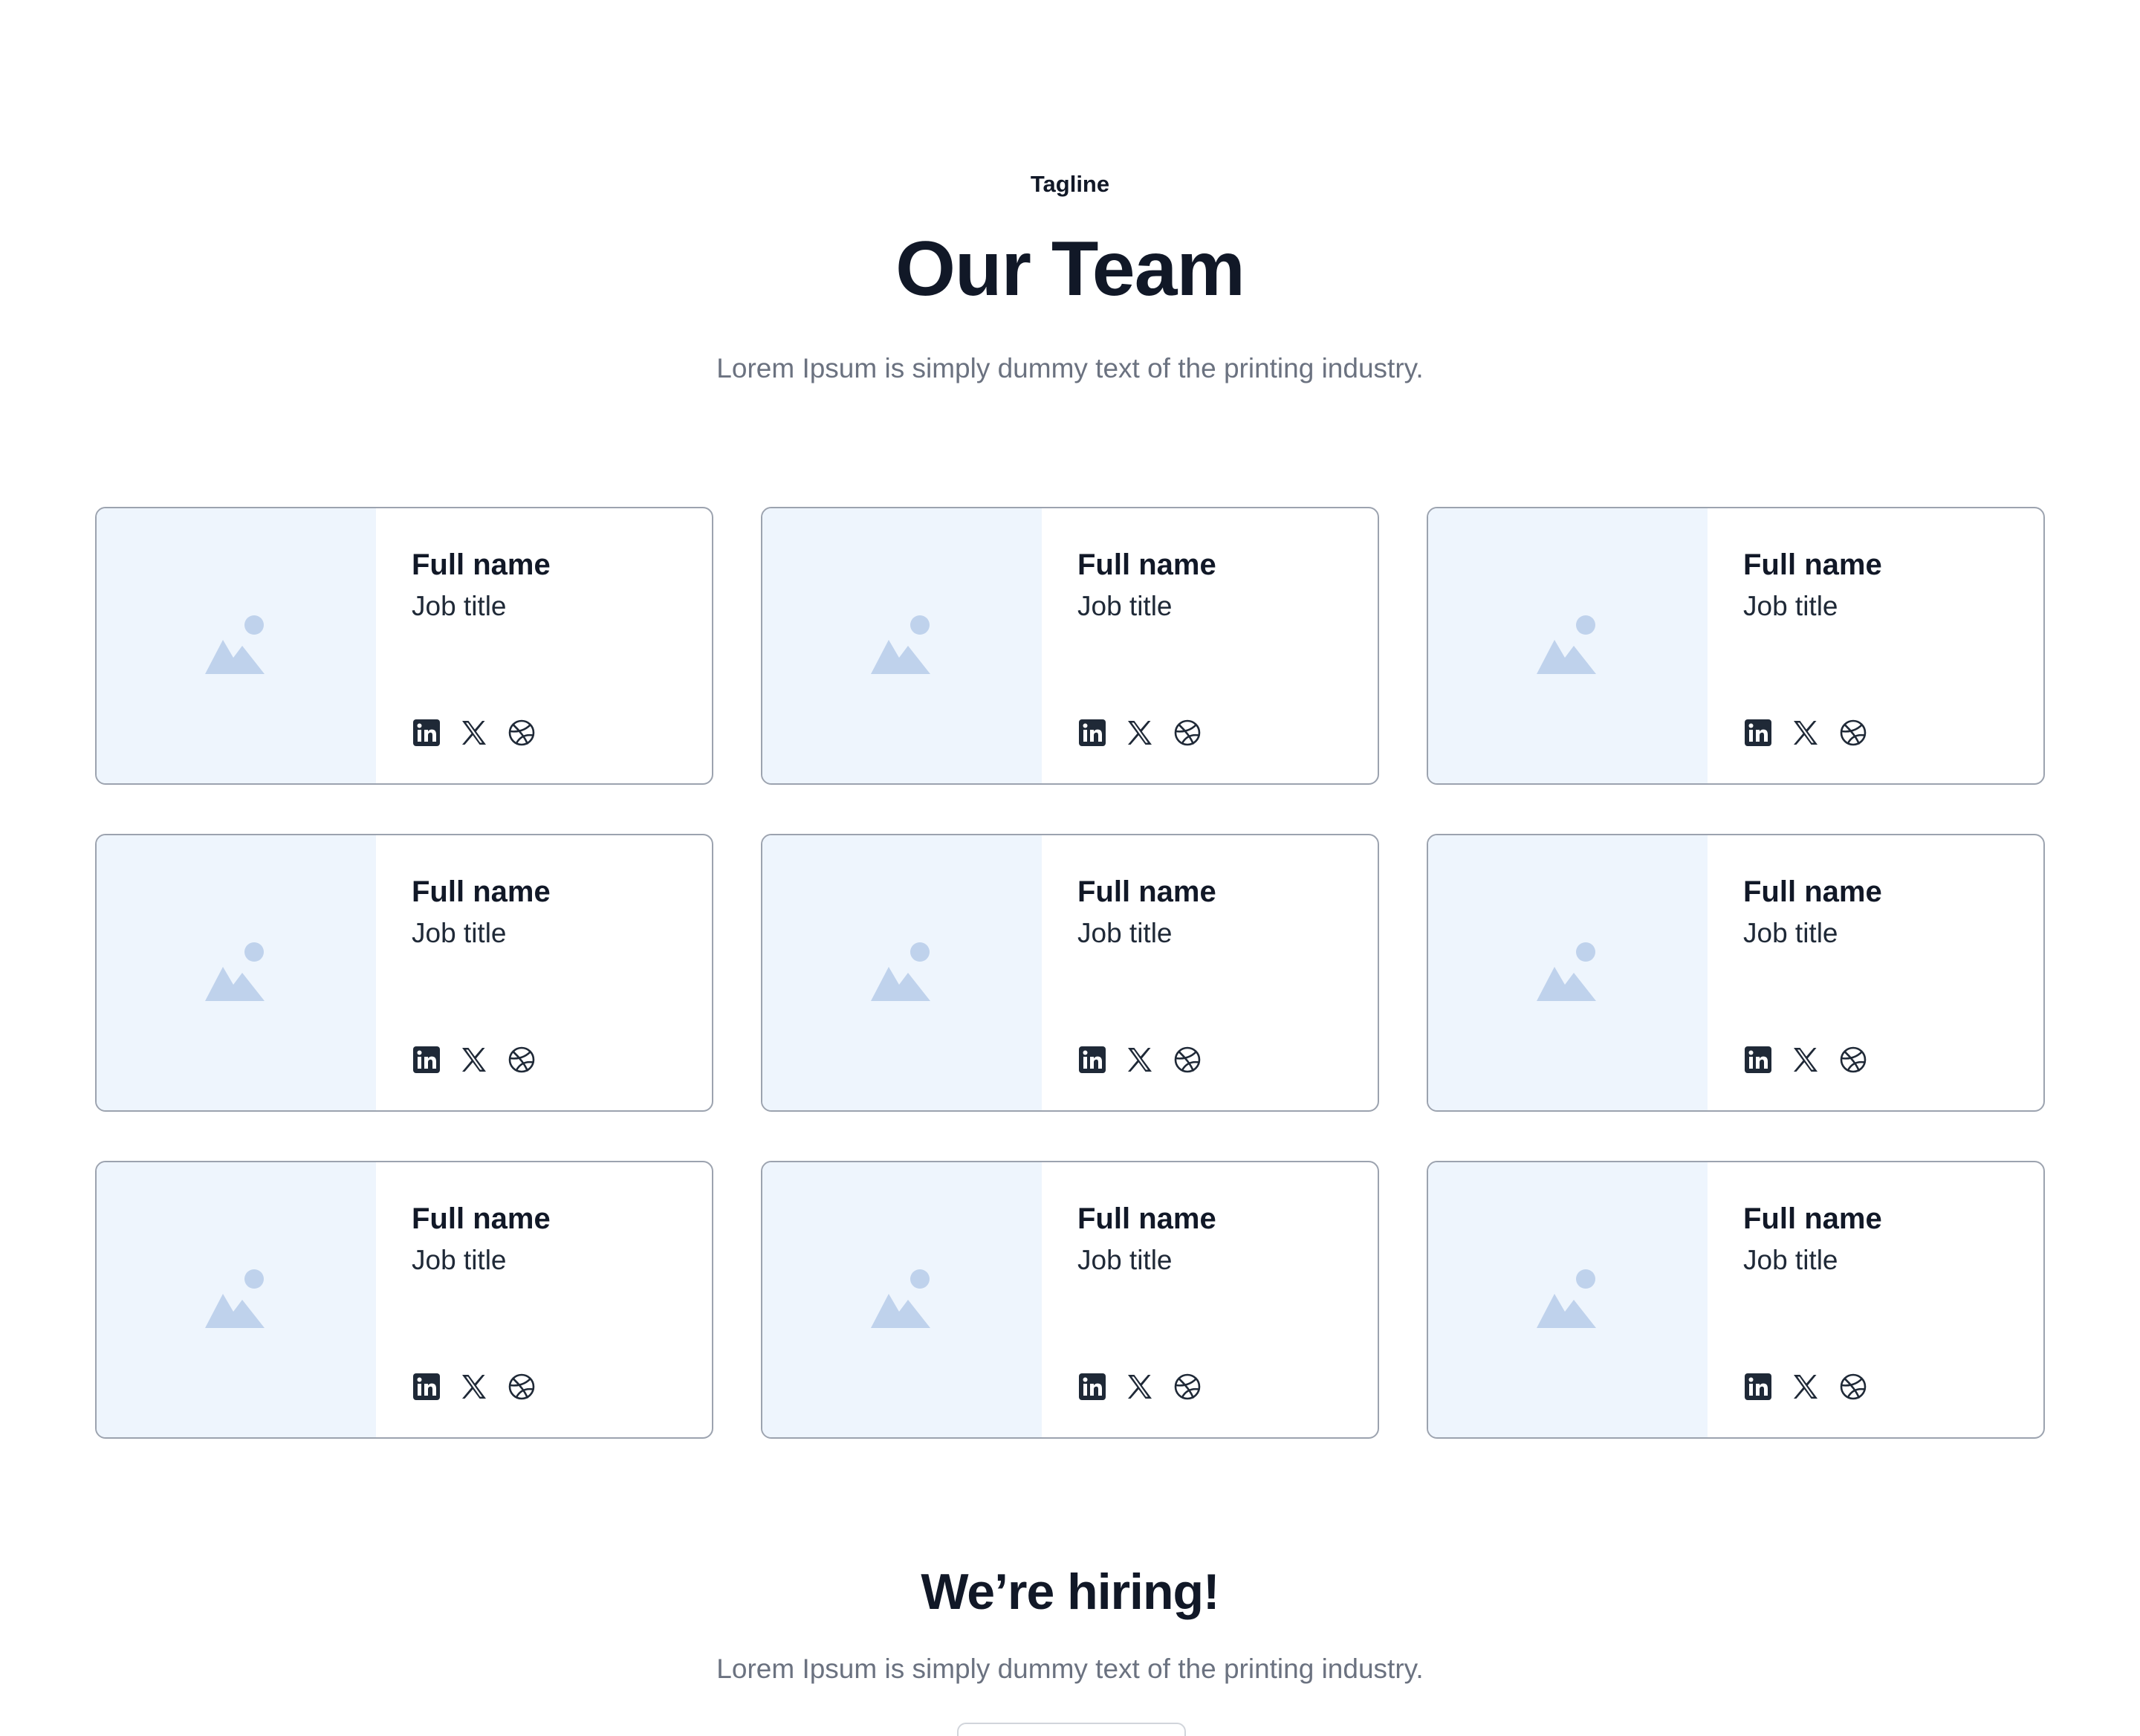 This screenshot has height=1736, width=2140. Describe the element at coordinates (1070, 269) in the screenshot. I see `page-title: Our Team` at that location.